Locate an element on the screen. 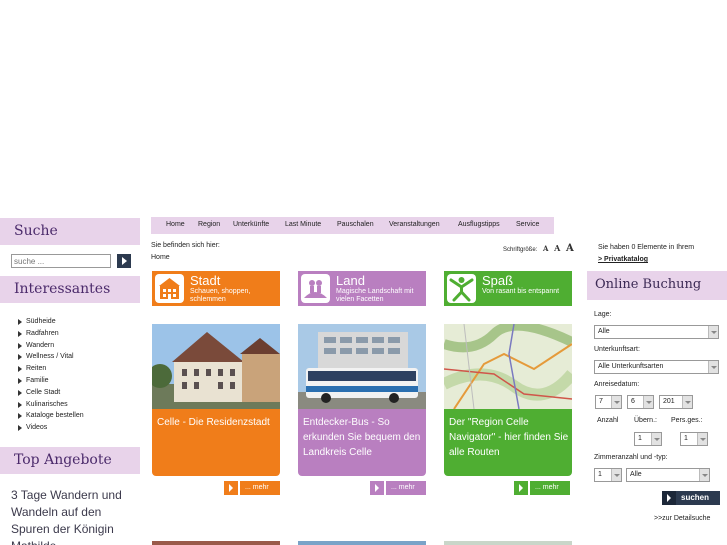 The image size is (727, 545). jumping-person-icon is located at coordinates (461, 288).